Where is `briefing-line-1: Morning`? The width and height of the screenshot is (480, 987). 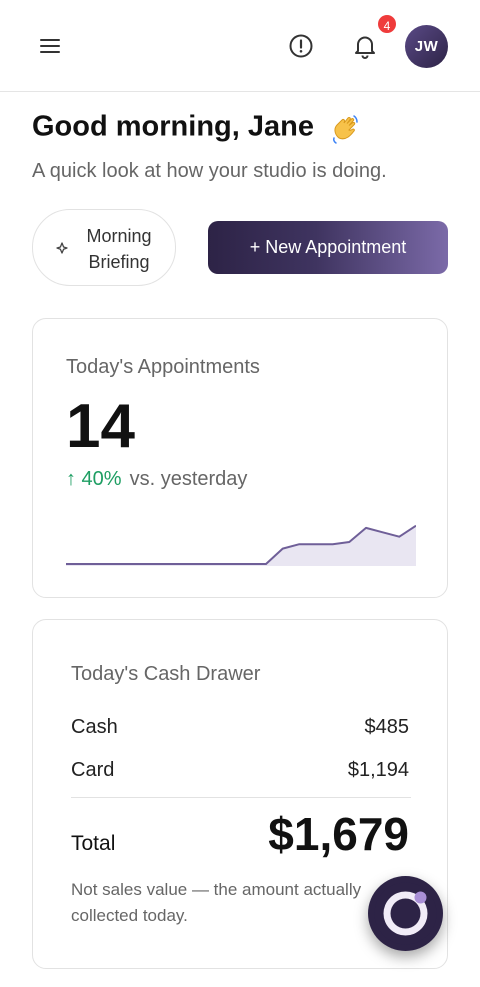 briefing-line-1: Morning is located at coordinates (119, 236).